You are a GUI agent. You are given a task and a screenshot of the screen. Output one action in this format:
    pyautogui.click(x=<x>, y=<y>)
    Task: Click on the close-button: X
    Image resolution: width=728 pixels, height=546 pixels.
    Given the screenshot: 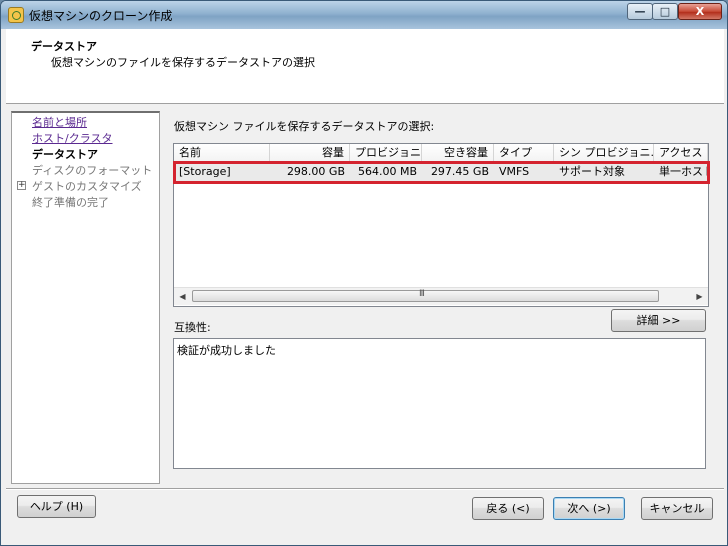 What is the action you would take?
    pyautogui.click(x=700, y=11)
    